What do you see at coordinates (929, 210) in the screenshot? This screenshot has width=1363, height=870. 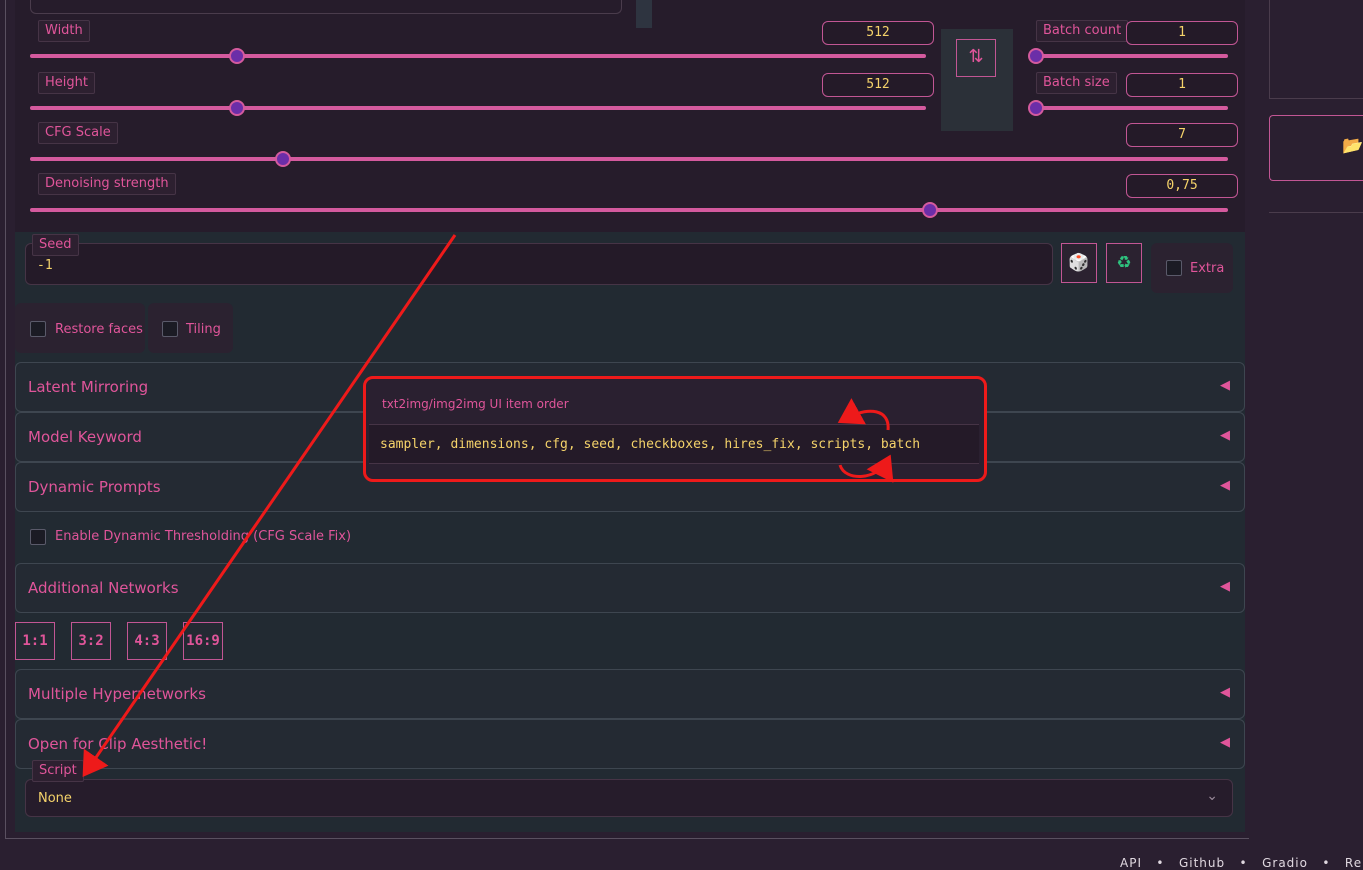 I see `denoising-strength-slider-thumb` at bounding box center [929, 210].